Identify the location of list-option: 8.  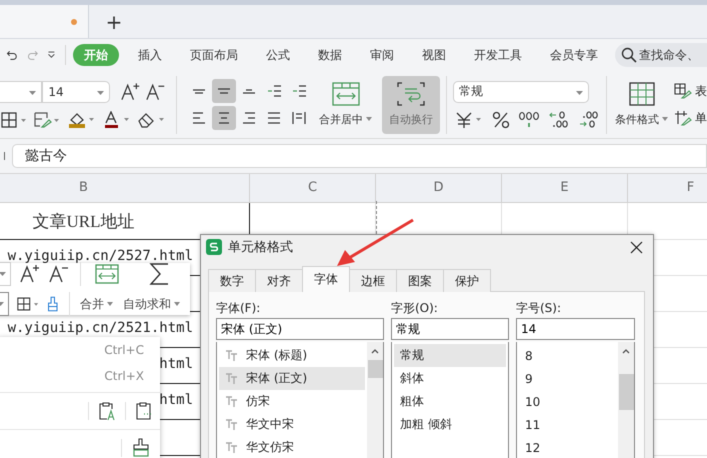
(567, 355).